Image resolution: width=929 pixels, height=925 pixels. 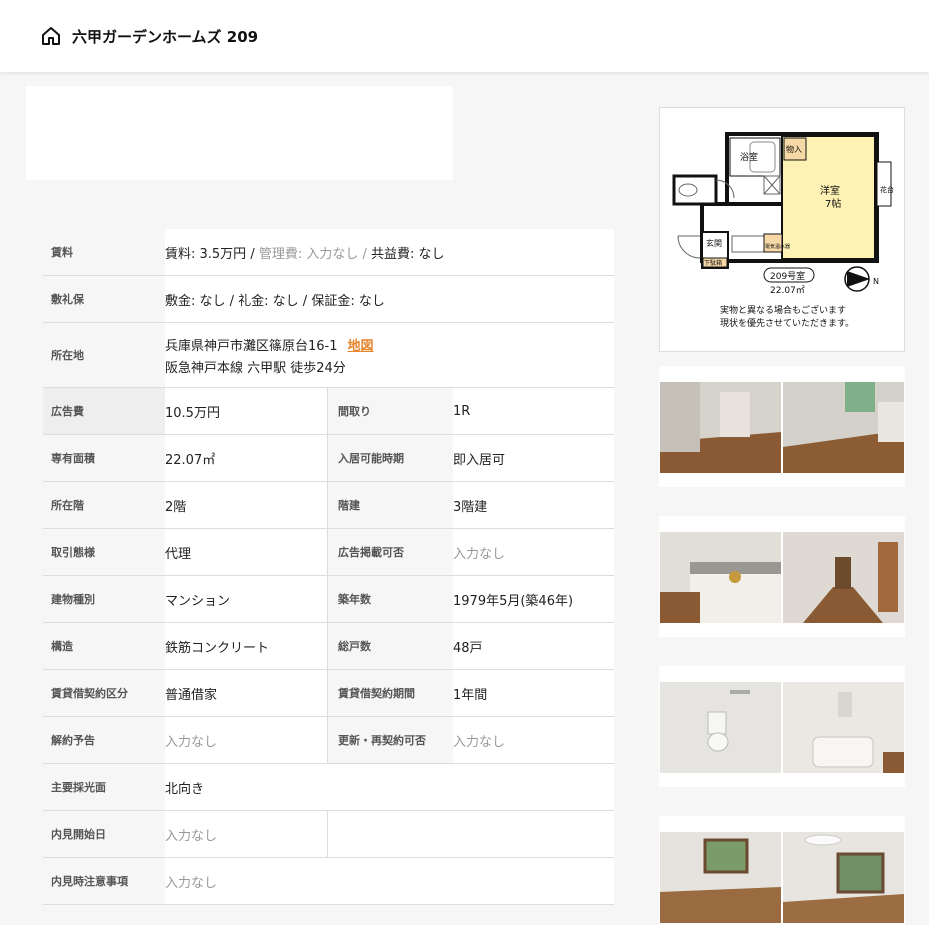 I want to click on detail-label: 所在階, so click(x=104, y=505).